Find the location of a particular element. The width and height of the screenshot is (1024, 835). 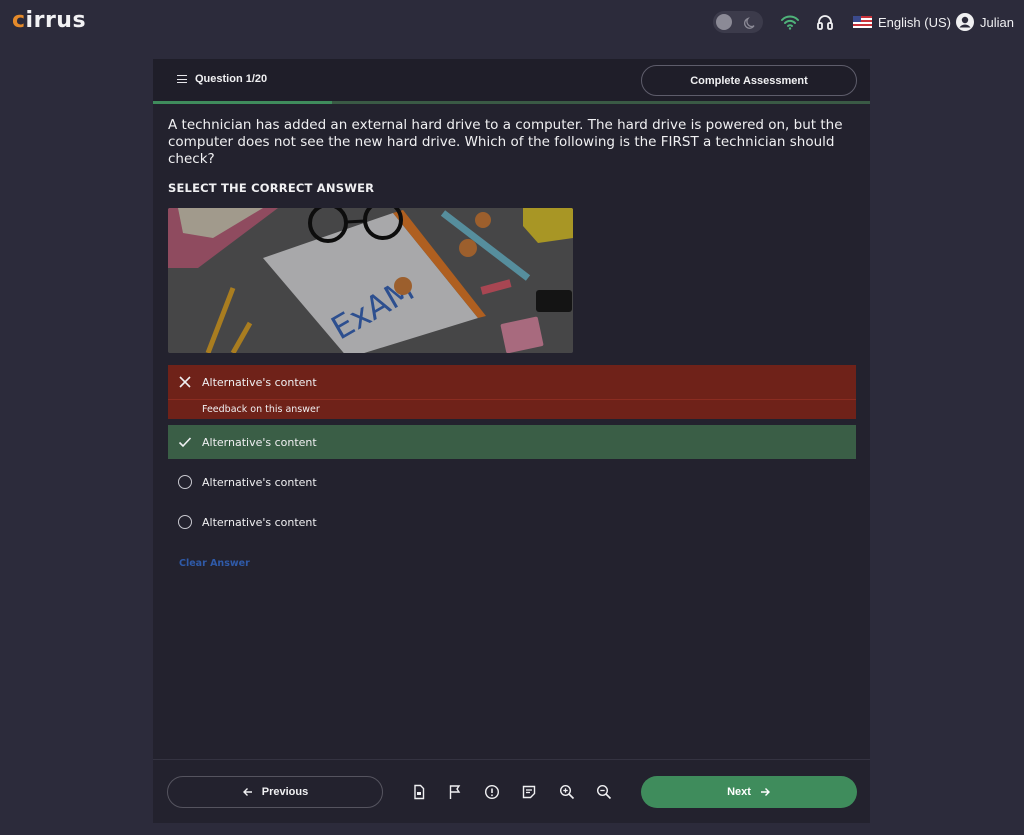

answer-feedback: Feedback on this answer is located at coordinates (512, 409).